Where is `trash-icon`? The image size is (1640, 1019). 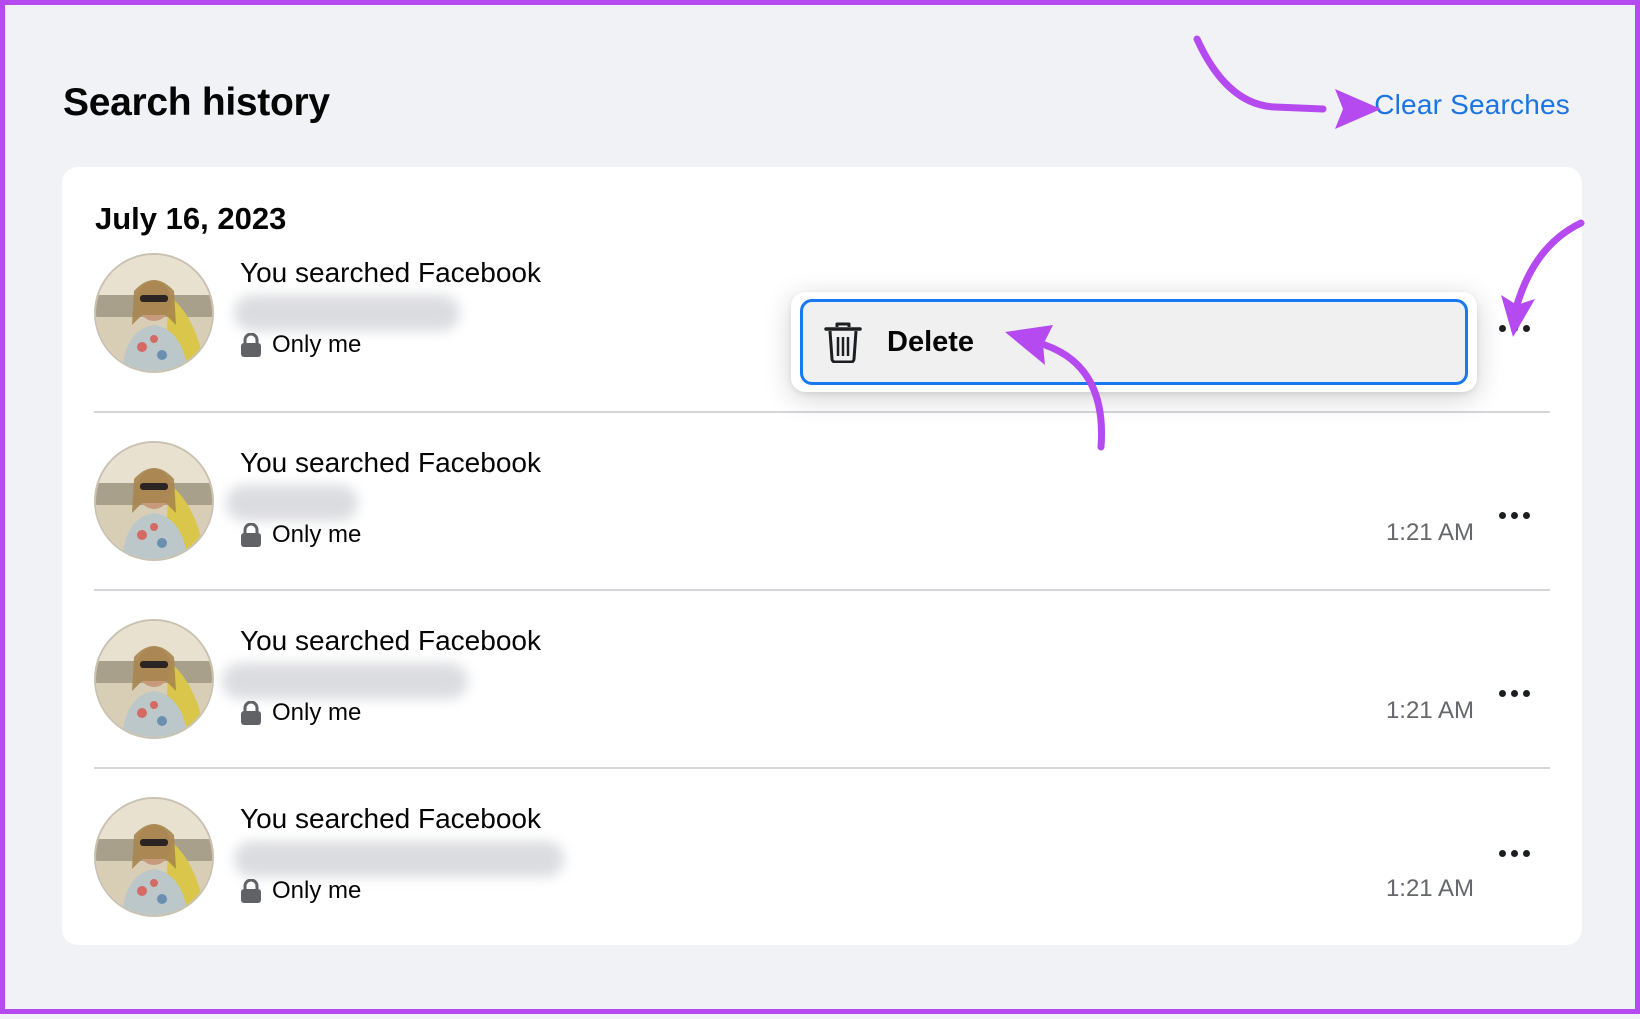 trash-icon is located at coordinates (843, 342).